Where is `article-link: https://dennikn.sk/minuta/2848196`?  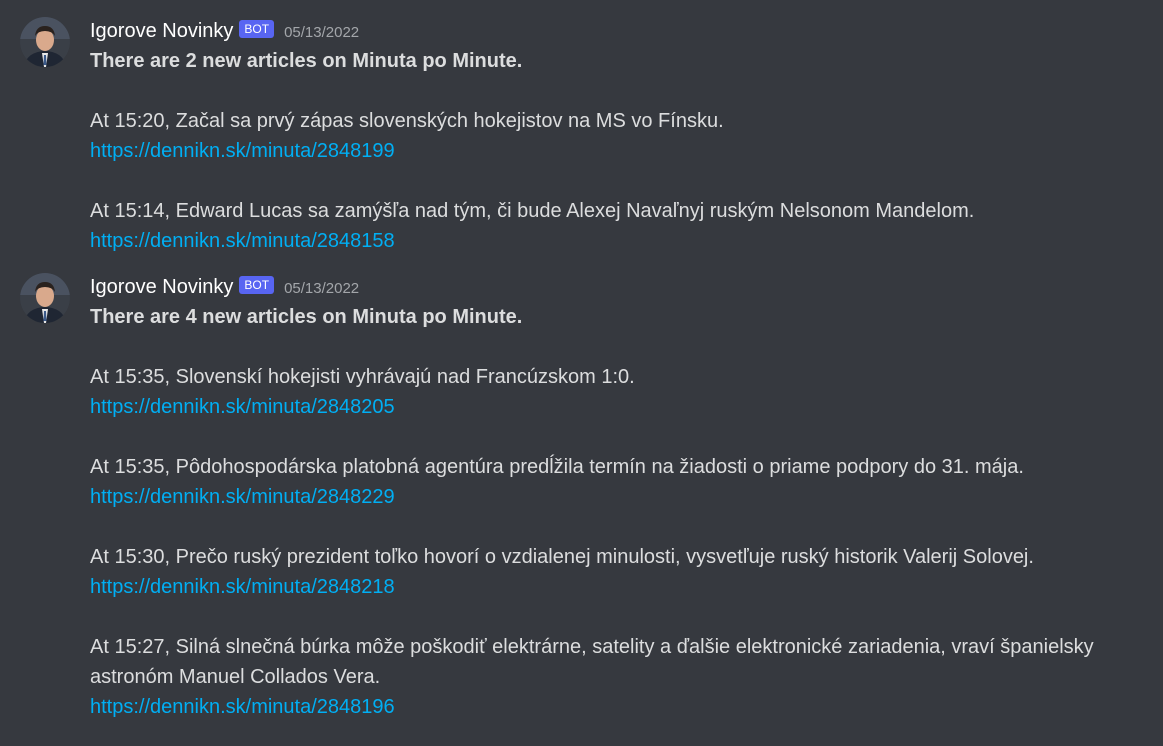
article-link: https://dennikn.sk/minuta/2848196 is located at coordinates (242, 707).